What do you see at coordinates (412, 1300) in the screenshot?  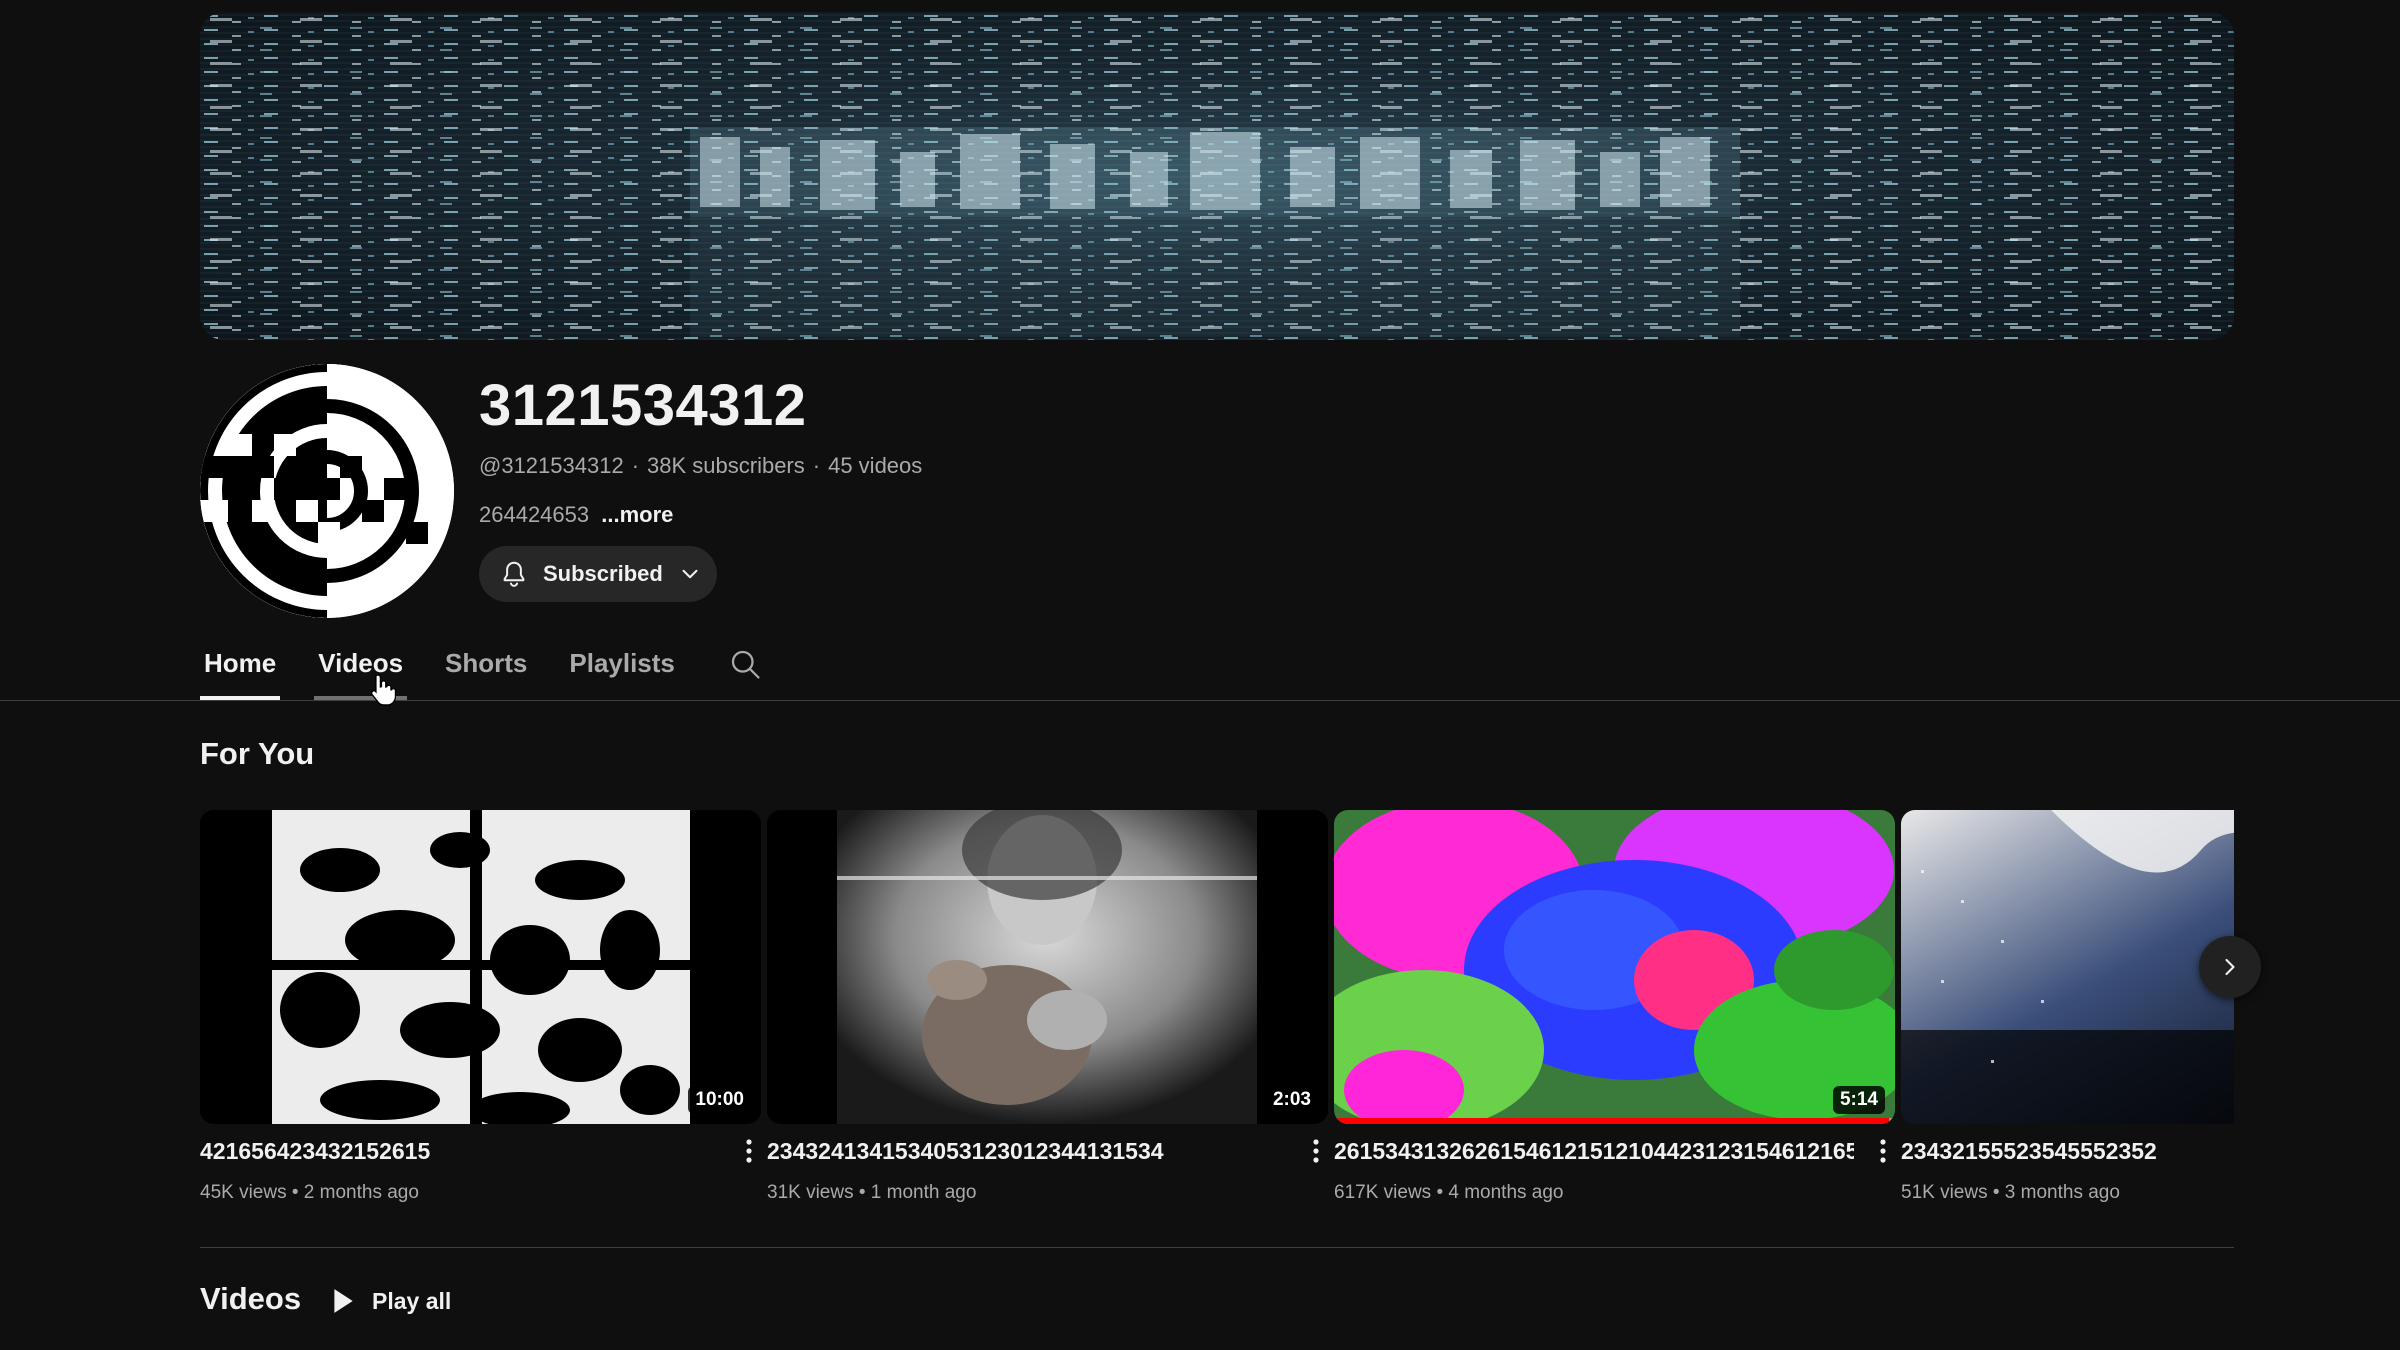 I see `play-all-label: Play all` at bounding box center [412, 1300].